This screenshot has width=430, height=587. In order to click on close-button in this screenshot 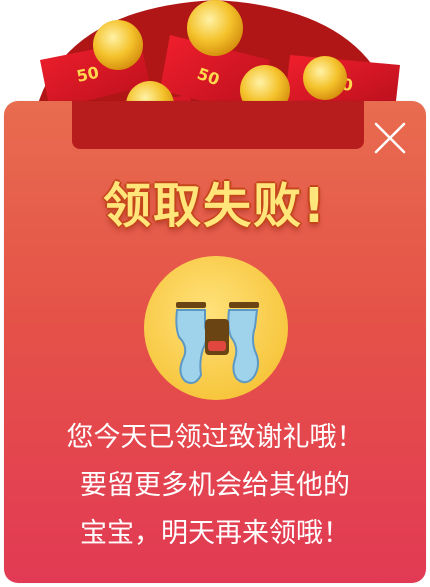, I will do `click(390, 138)`.